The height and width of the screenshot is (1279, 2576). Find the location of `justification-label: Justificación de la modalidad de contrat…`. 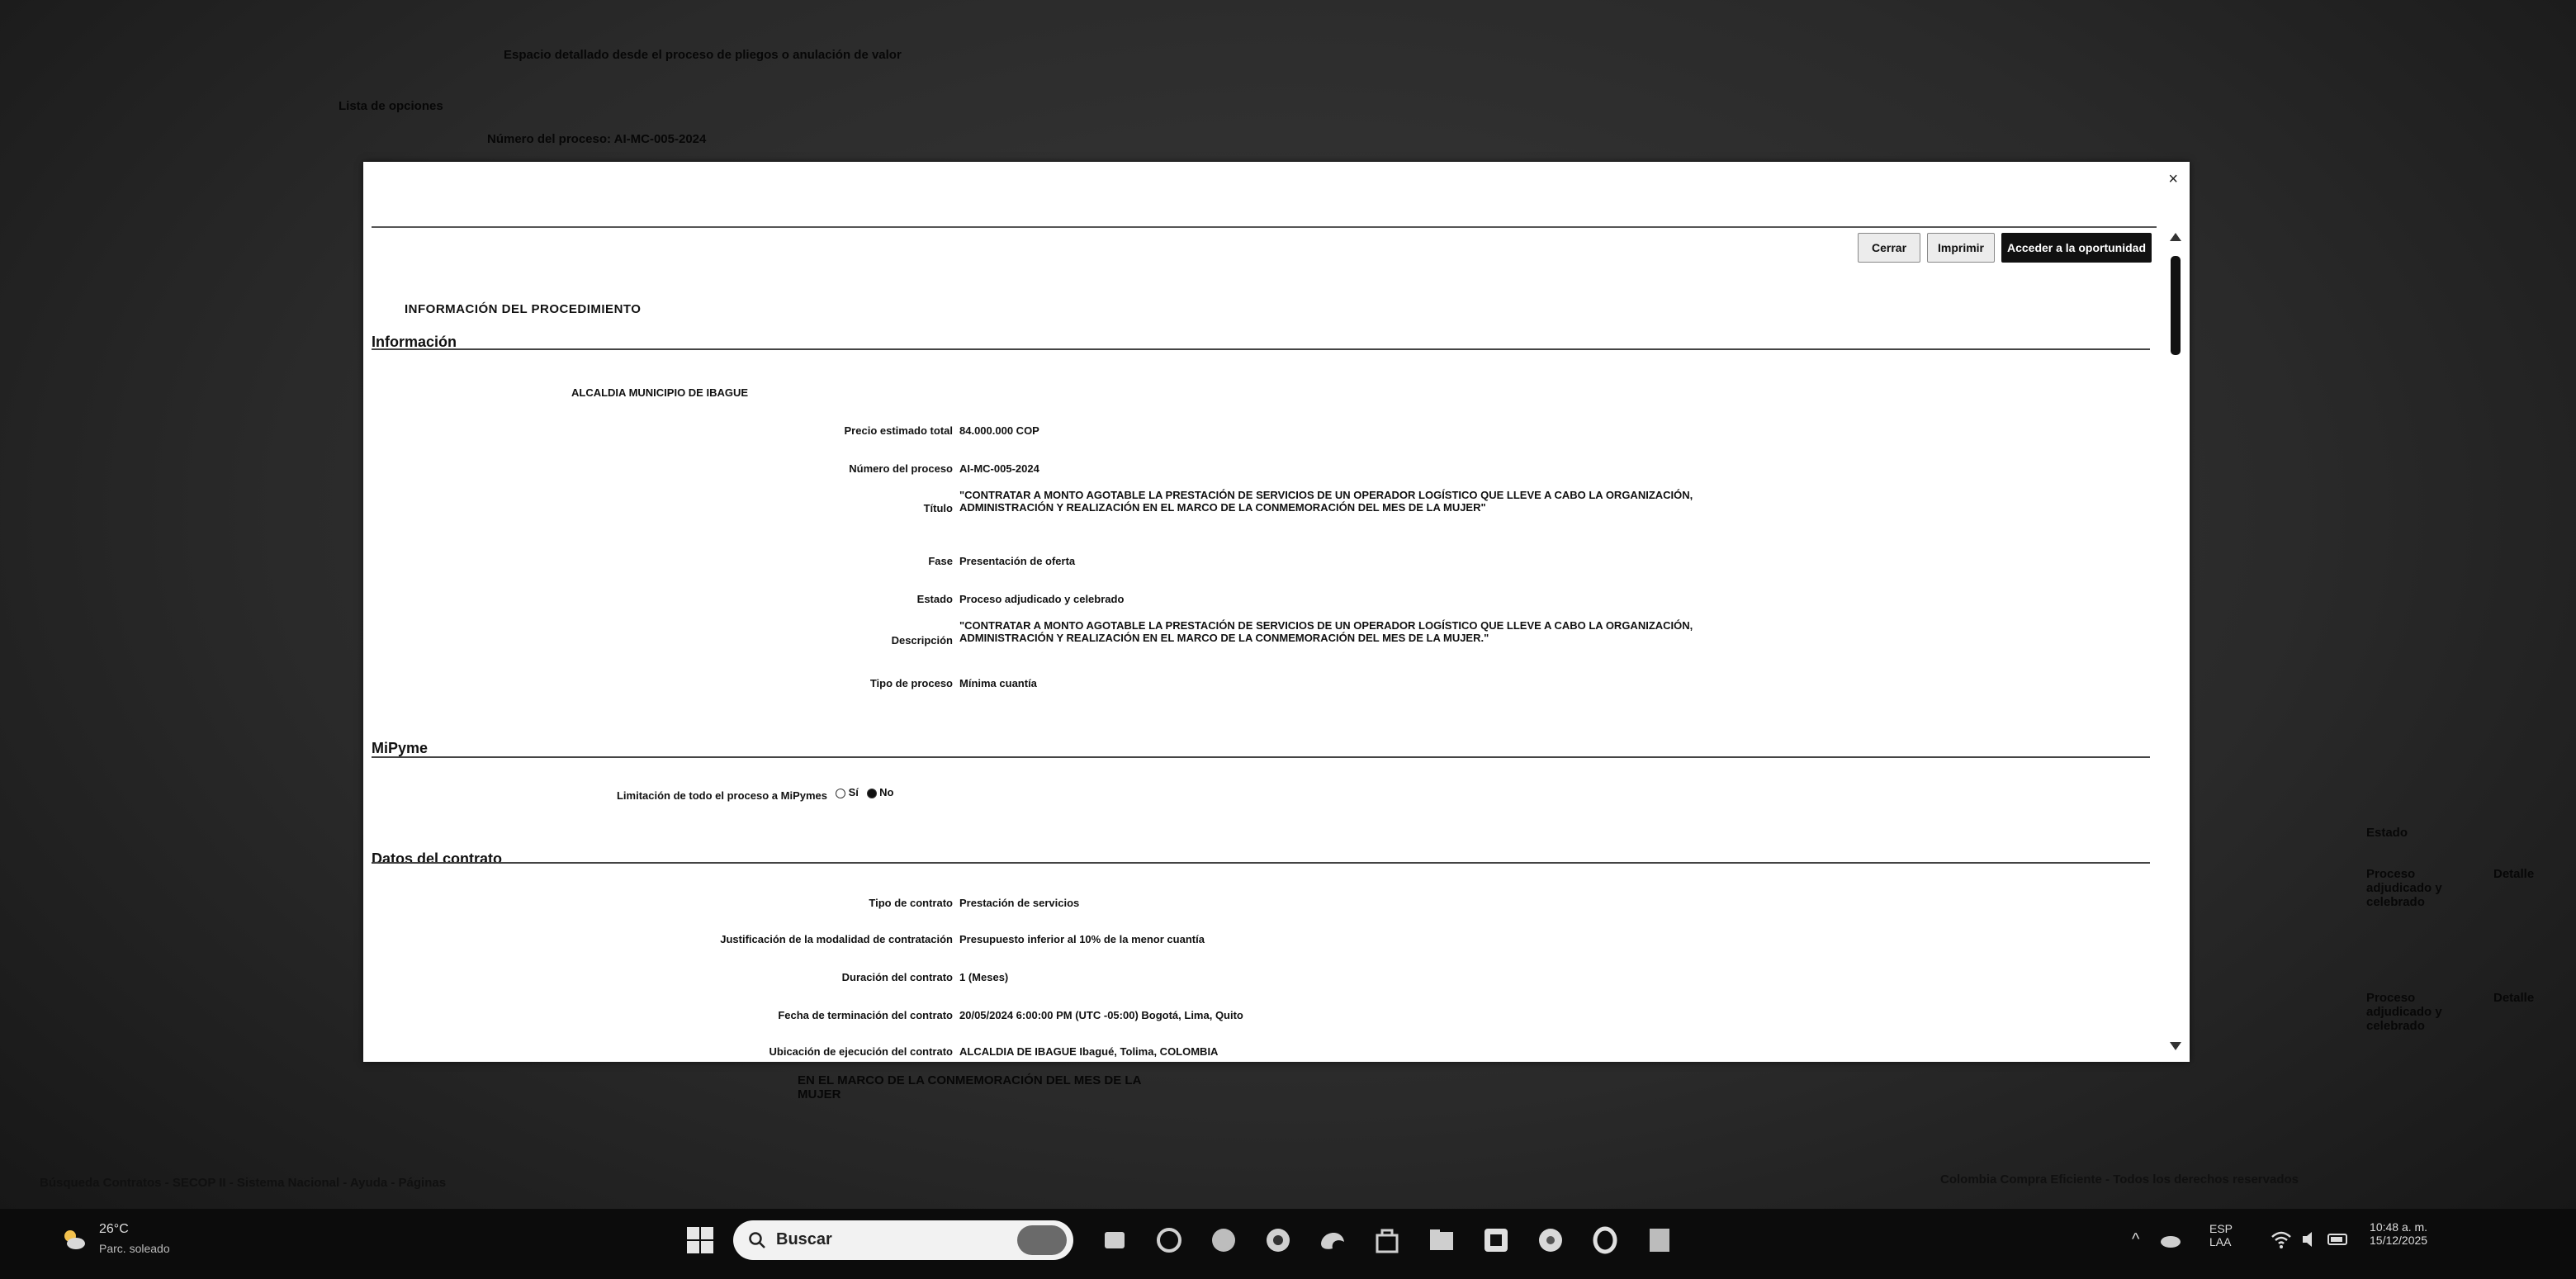

justification-label: Justificación de la modalidad de contrat… is located at coordinates (836, 939).